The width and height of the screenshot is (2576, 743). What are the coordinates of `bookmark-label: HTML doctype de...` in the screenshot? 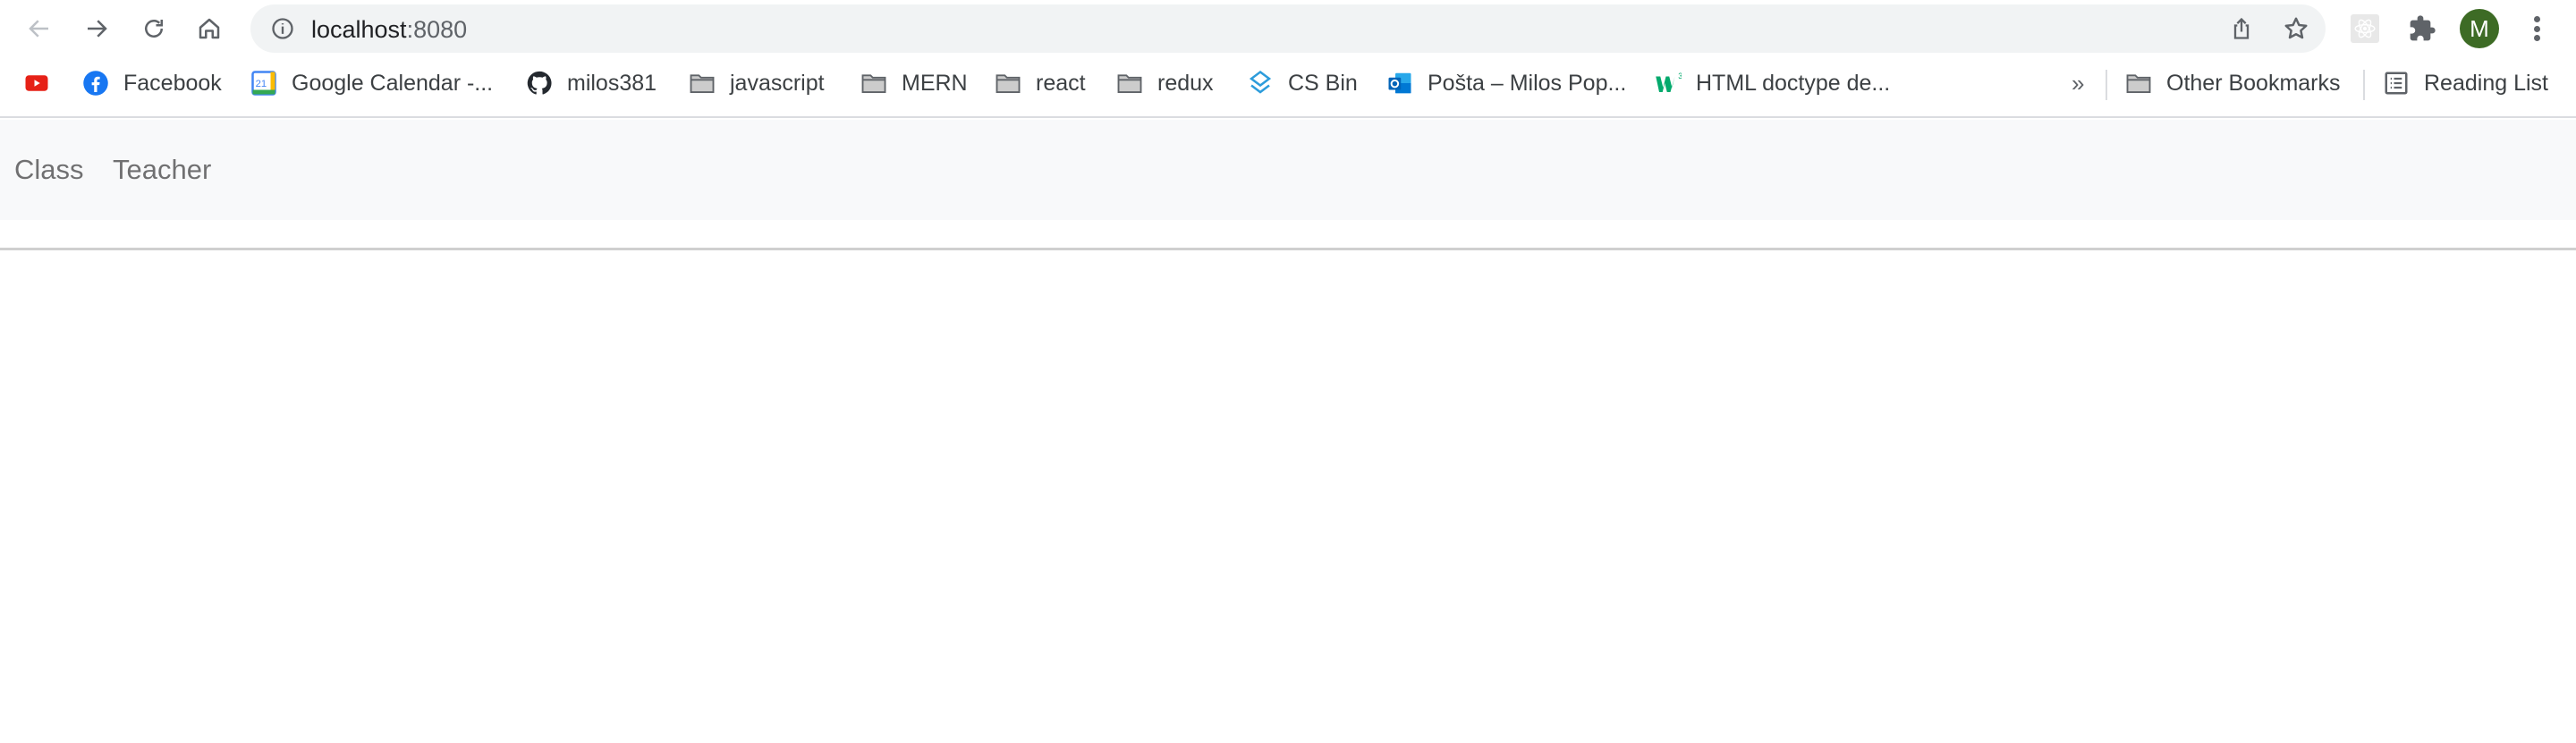 It's located at (1793, 83).